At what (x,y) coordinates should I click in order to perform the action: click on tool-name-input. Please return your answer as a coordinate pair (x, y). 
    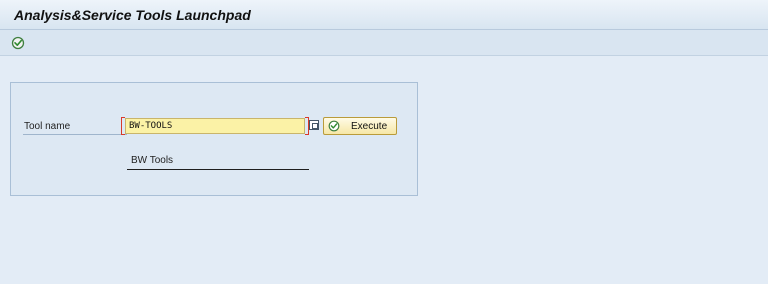
    Looking at the image, I should click on (215, 126).